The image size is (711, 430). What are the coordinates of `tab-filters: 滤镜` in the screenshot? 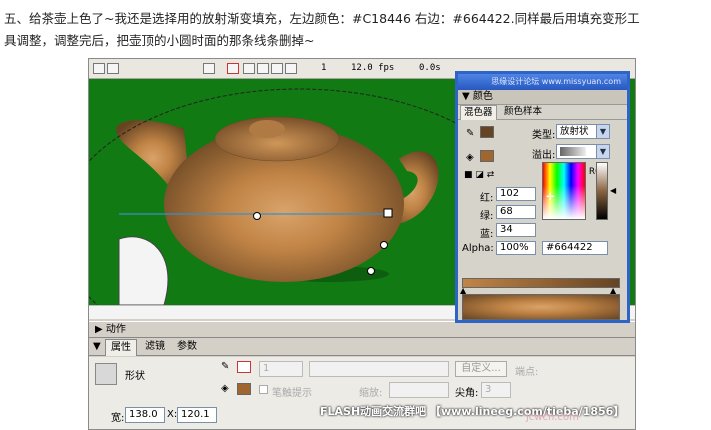 It's located at (155, 347).